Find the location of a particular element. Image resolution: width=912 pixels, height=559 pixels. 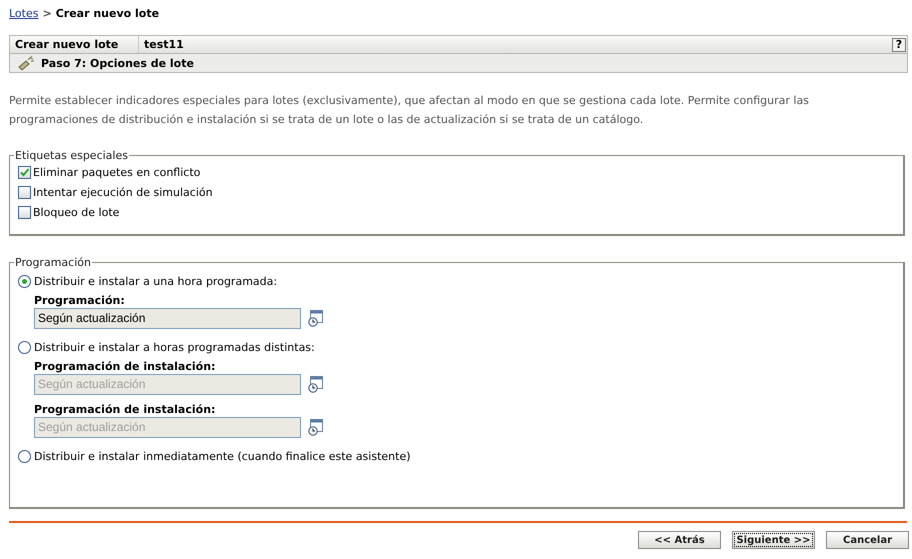

breadcrumb-current: Crear nuevo lote is located at coordinates (108, 13).